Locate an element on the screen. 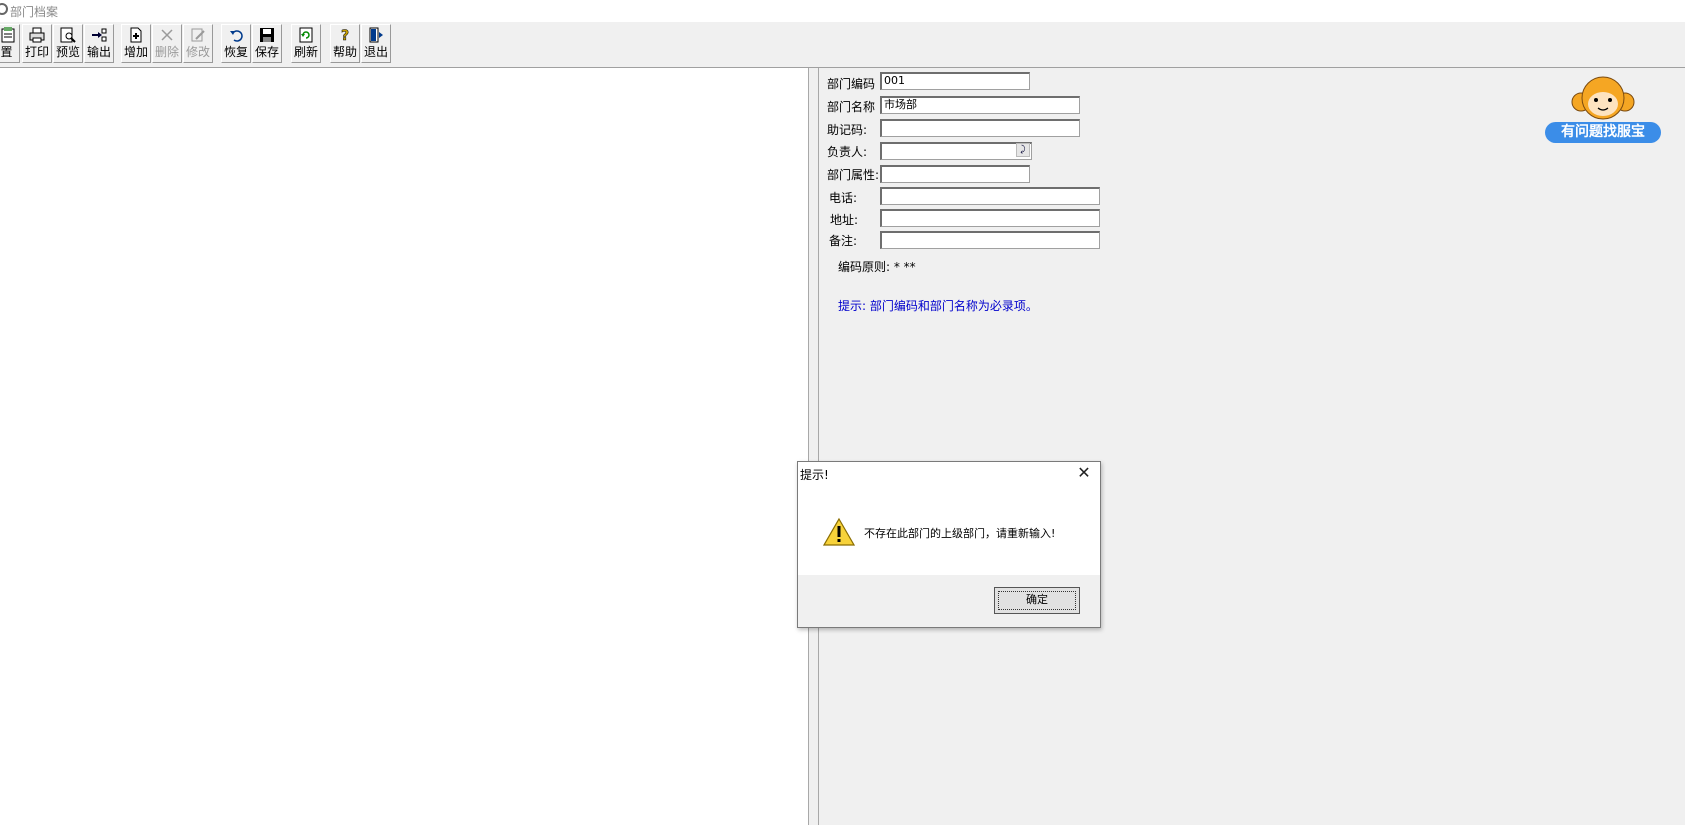  dept-code-label: 部门编码 is located at coordinates (851, 84).